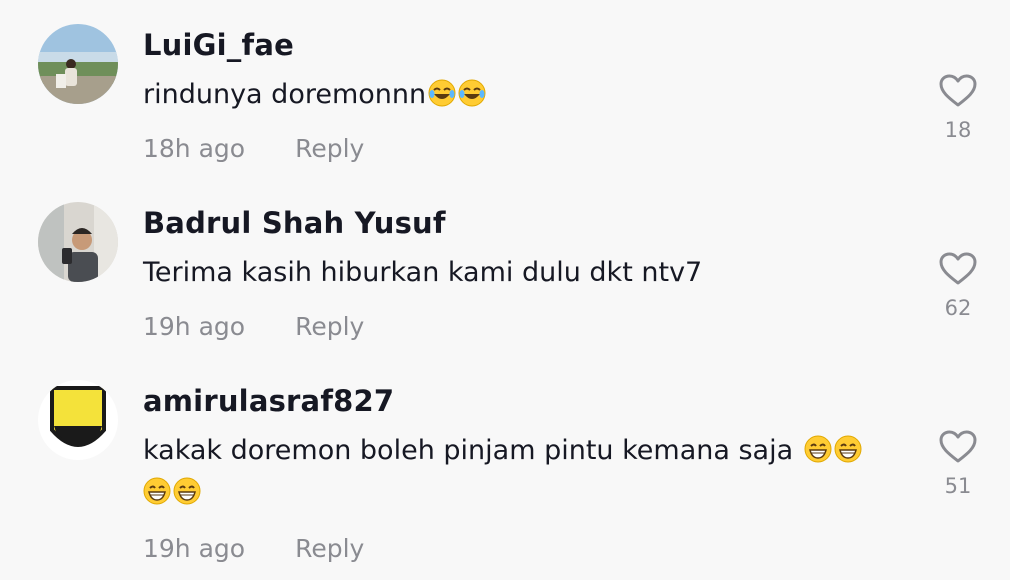 The width and height of the screenshot is (1010, 580). What do you see at coordinates (958, 308) in the screenshot?
I see `like-count: 62` at bounding box center [958, 308].